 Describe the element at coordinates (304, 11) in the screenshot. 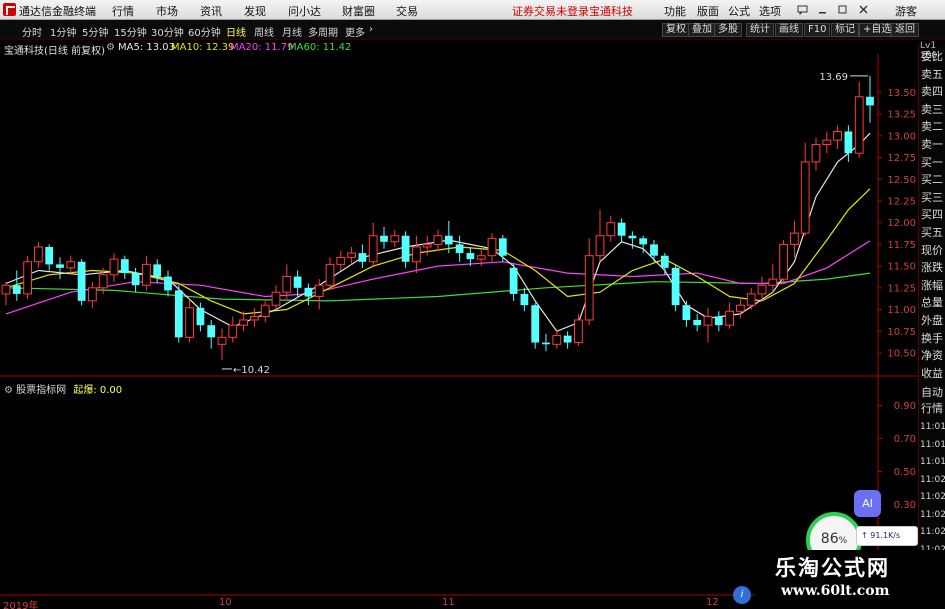

I see `menu-item-ask: 问小达` at that location.